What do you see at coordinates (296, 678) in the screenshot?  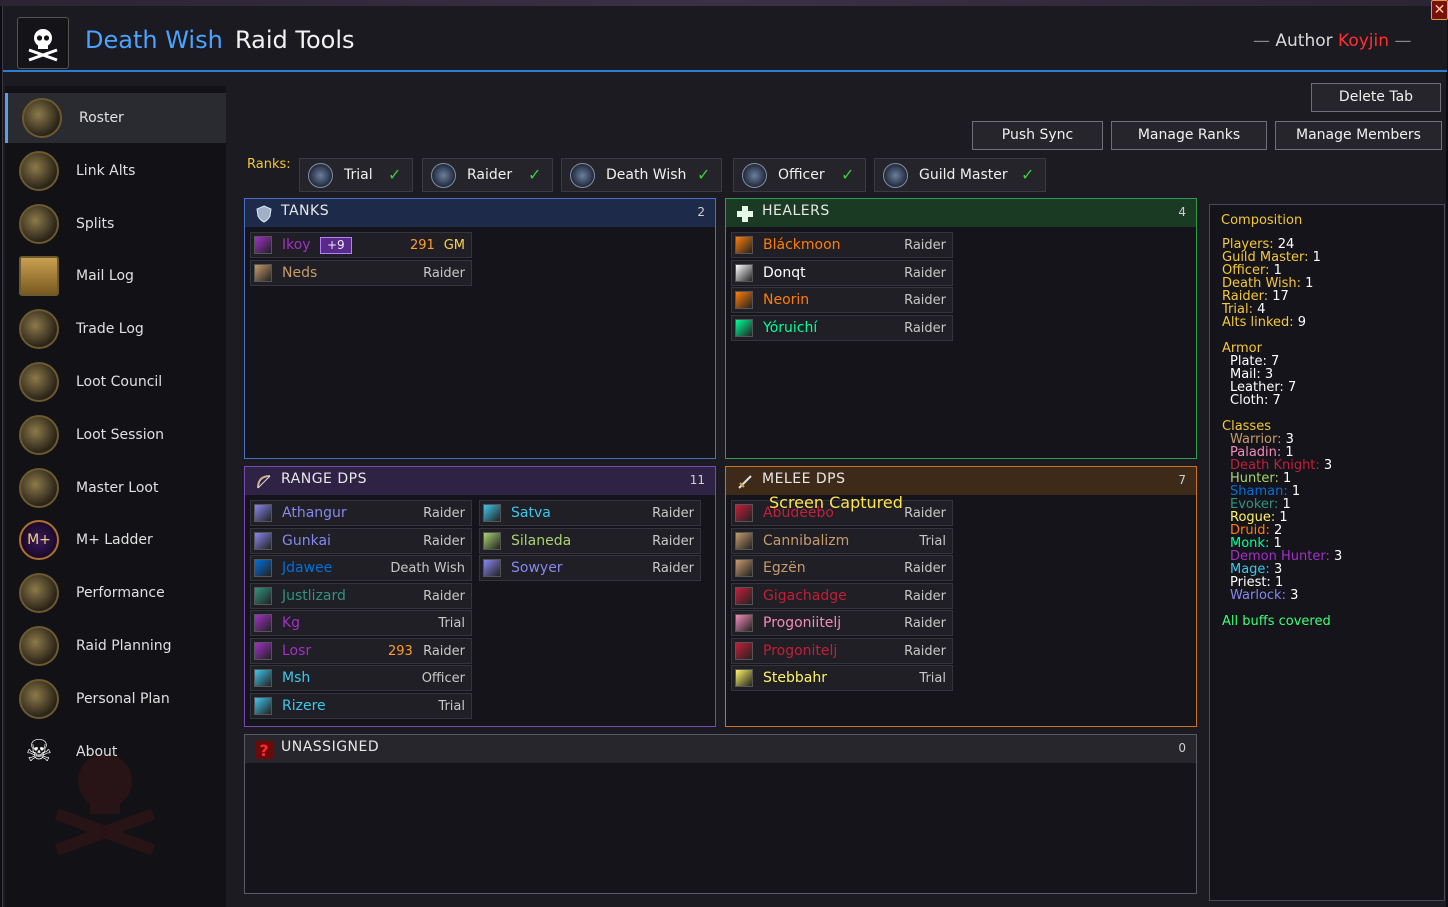 I see `member-name: Msh` at bounding box center [296, 678].